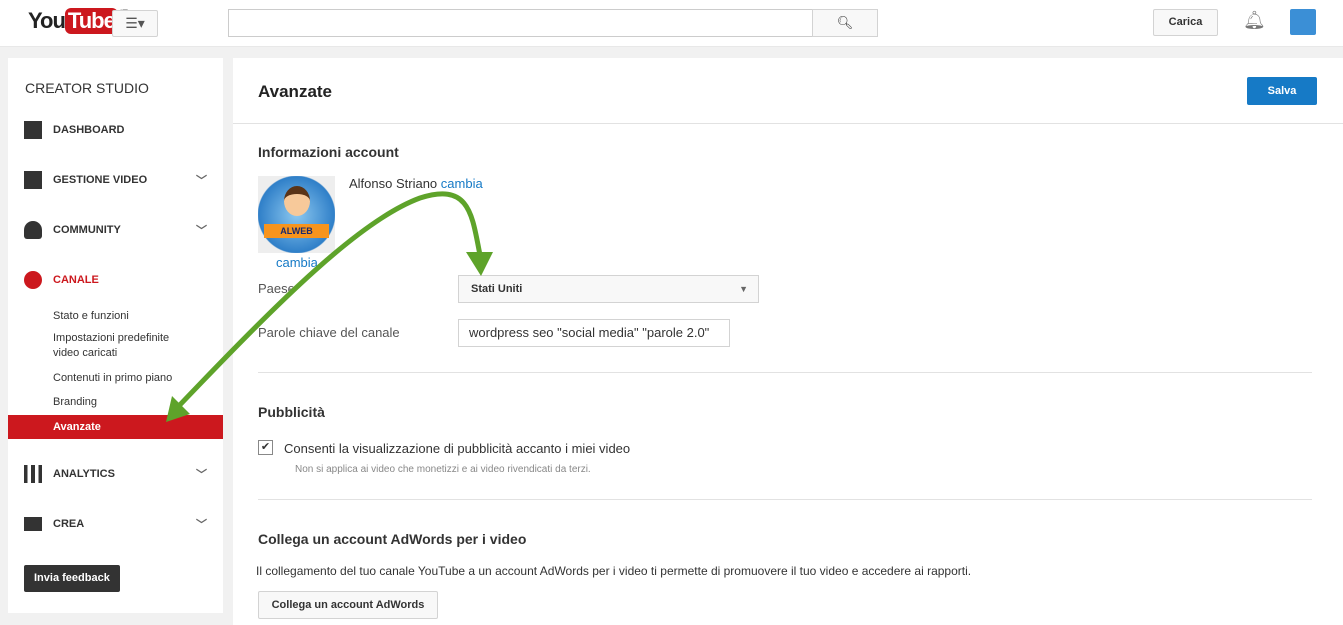  I want to click on sidebar-sub-branding: Branding, so click(75, 402).